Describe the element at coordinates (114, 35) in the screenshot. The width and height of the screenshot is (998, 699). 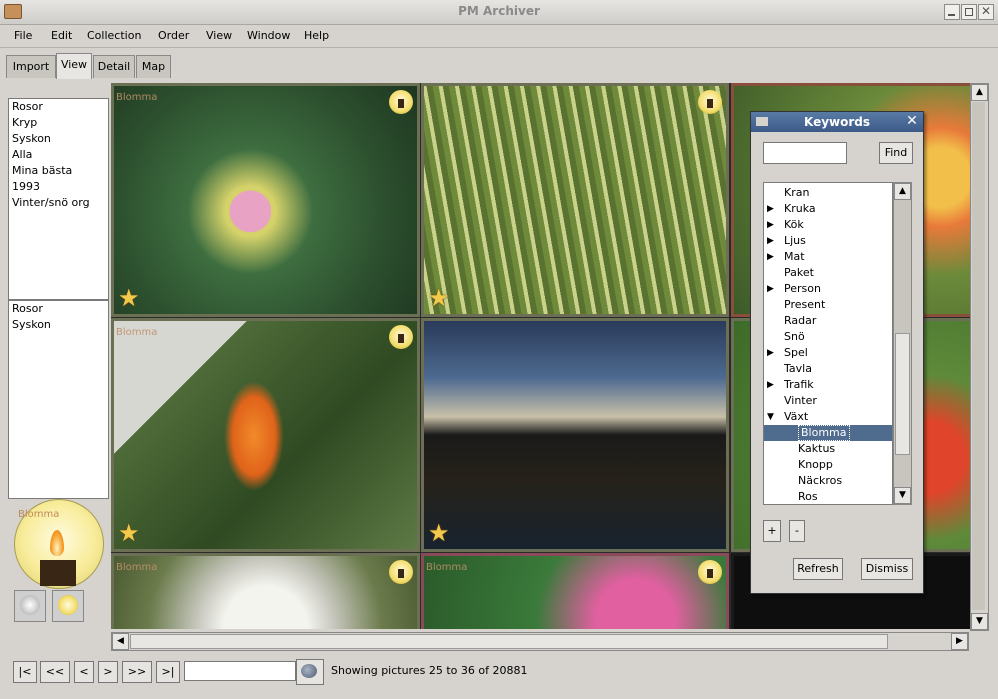
I see `menu-collection: Collection` at that location.